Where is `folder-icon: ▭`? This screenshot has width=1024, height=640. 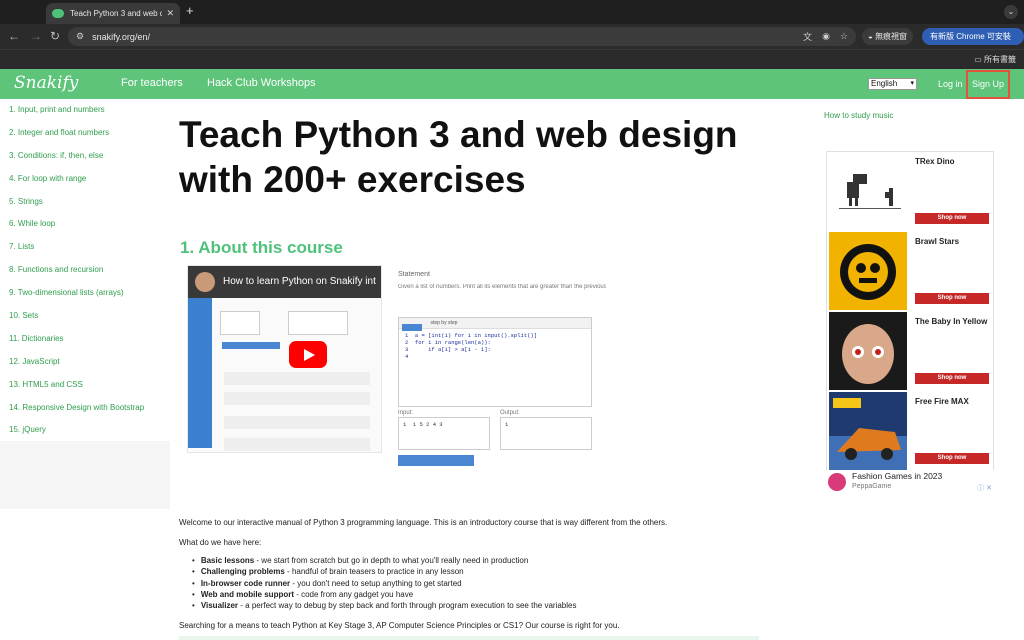 folder-icon: ▭ is located at coordinates (979, 59).